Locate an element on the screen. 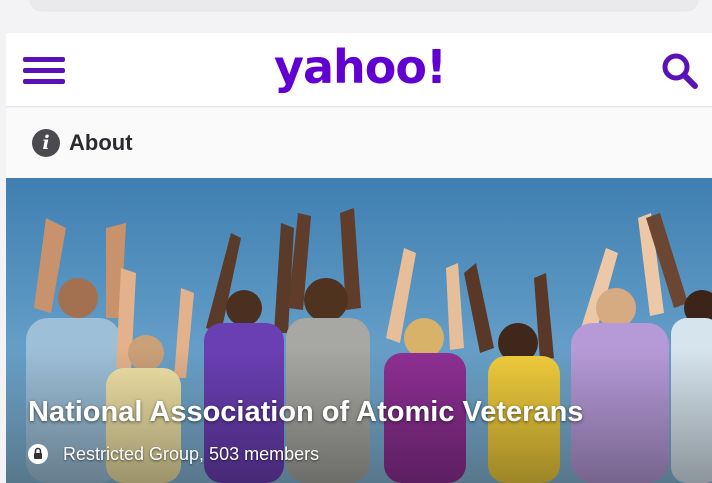 The image size is (712, 483). about-label: About is located at coordinates (101, 143).